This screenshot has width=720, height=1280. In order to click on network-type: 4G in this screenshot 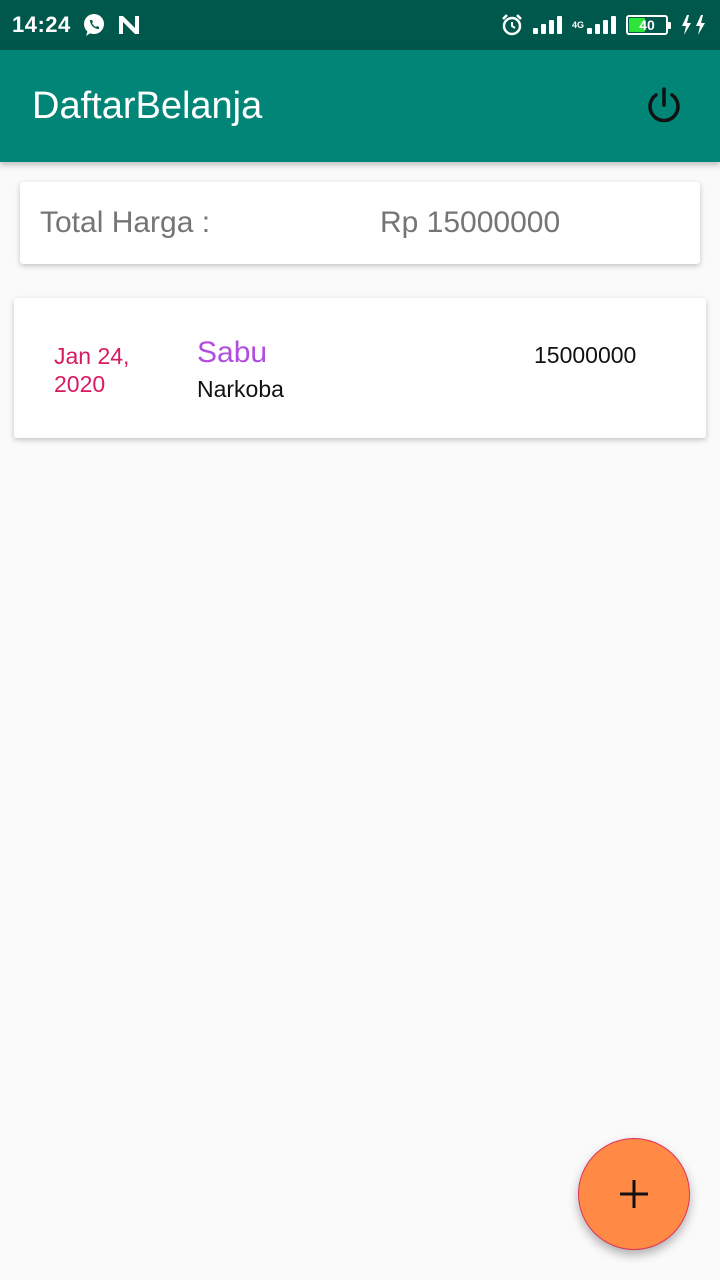, I will do `click(577, 24)`.